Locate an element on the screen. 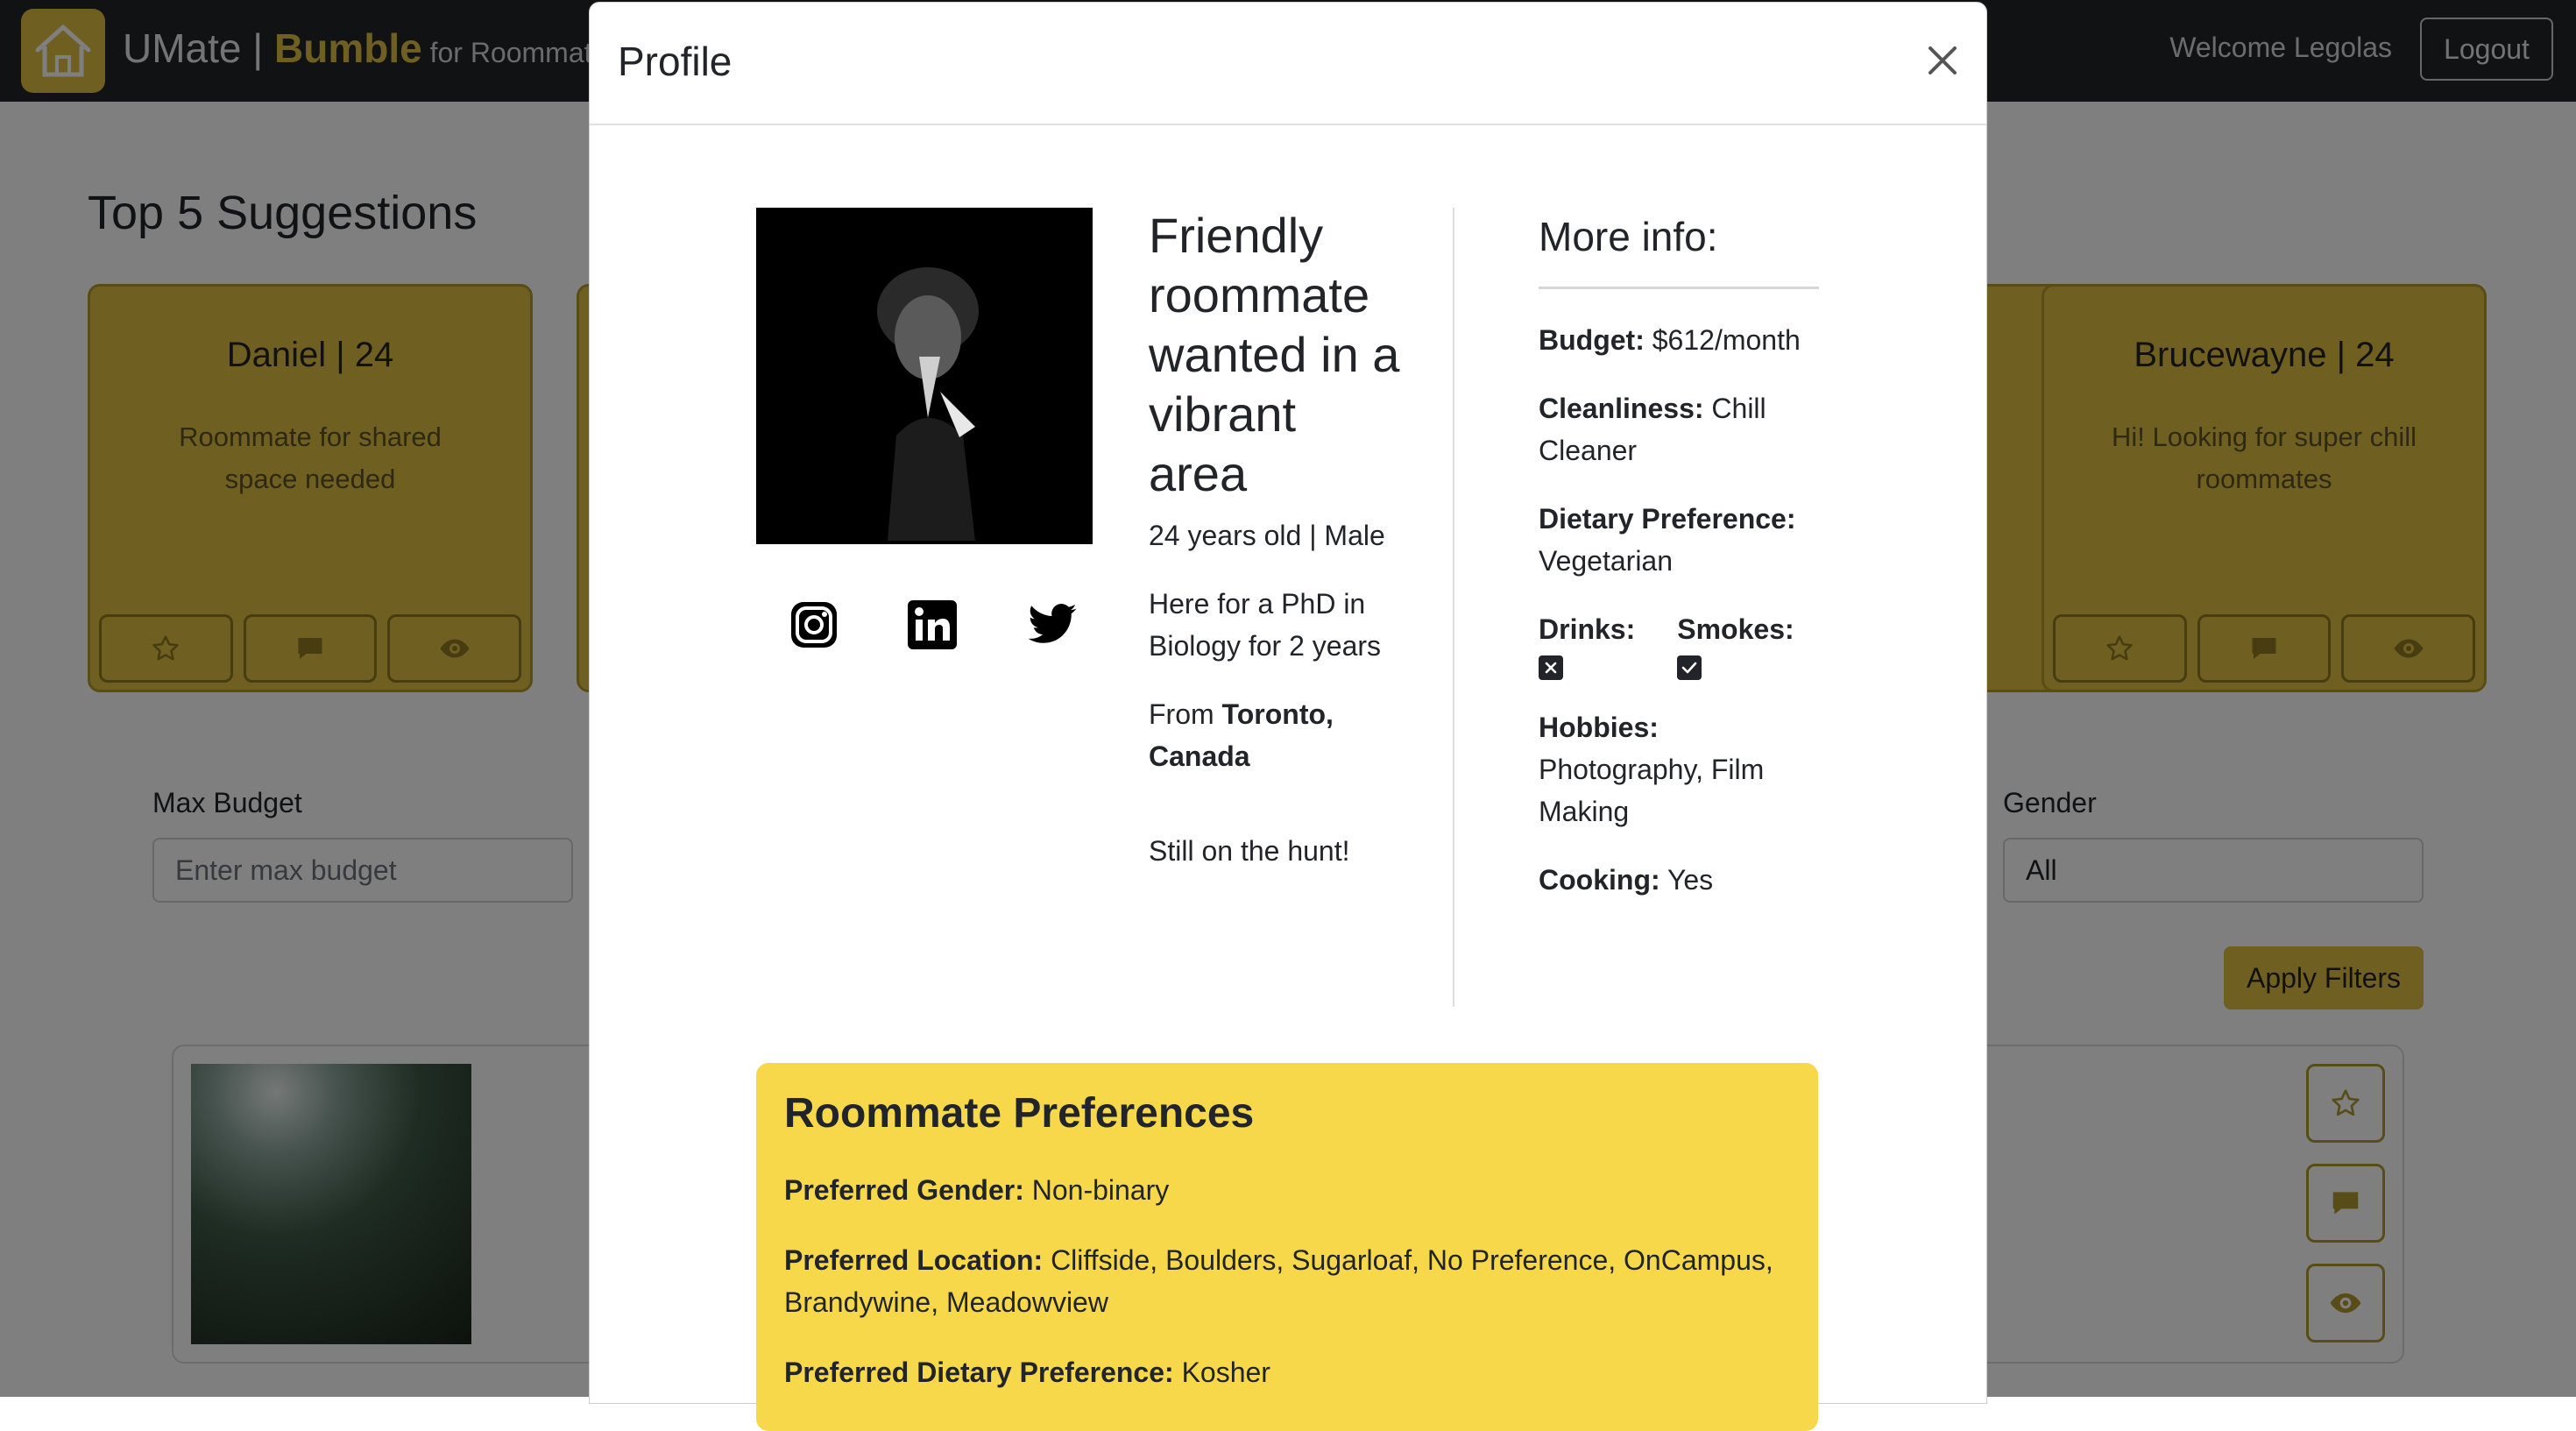 The image size is (2576, 1431). instagram-icon is located at coordinates (814, 625).